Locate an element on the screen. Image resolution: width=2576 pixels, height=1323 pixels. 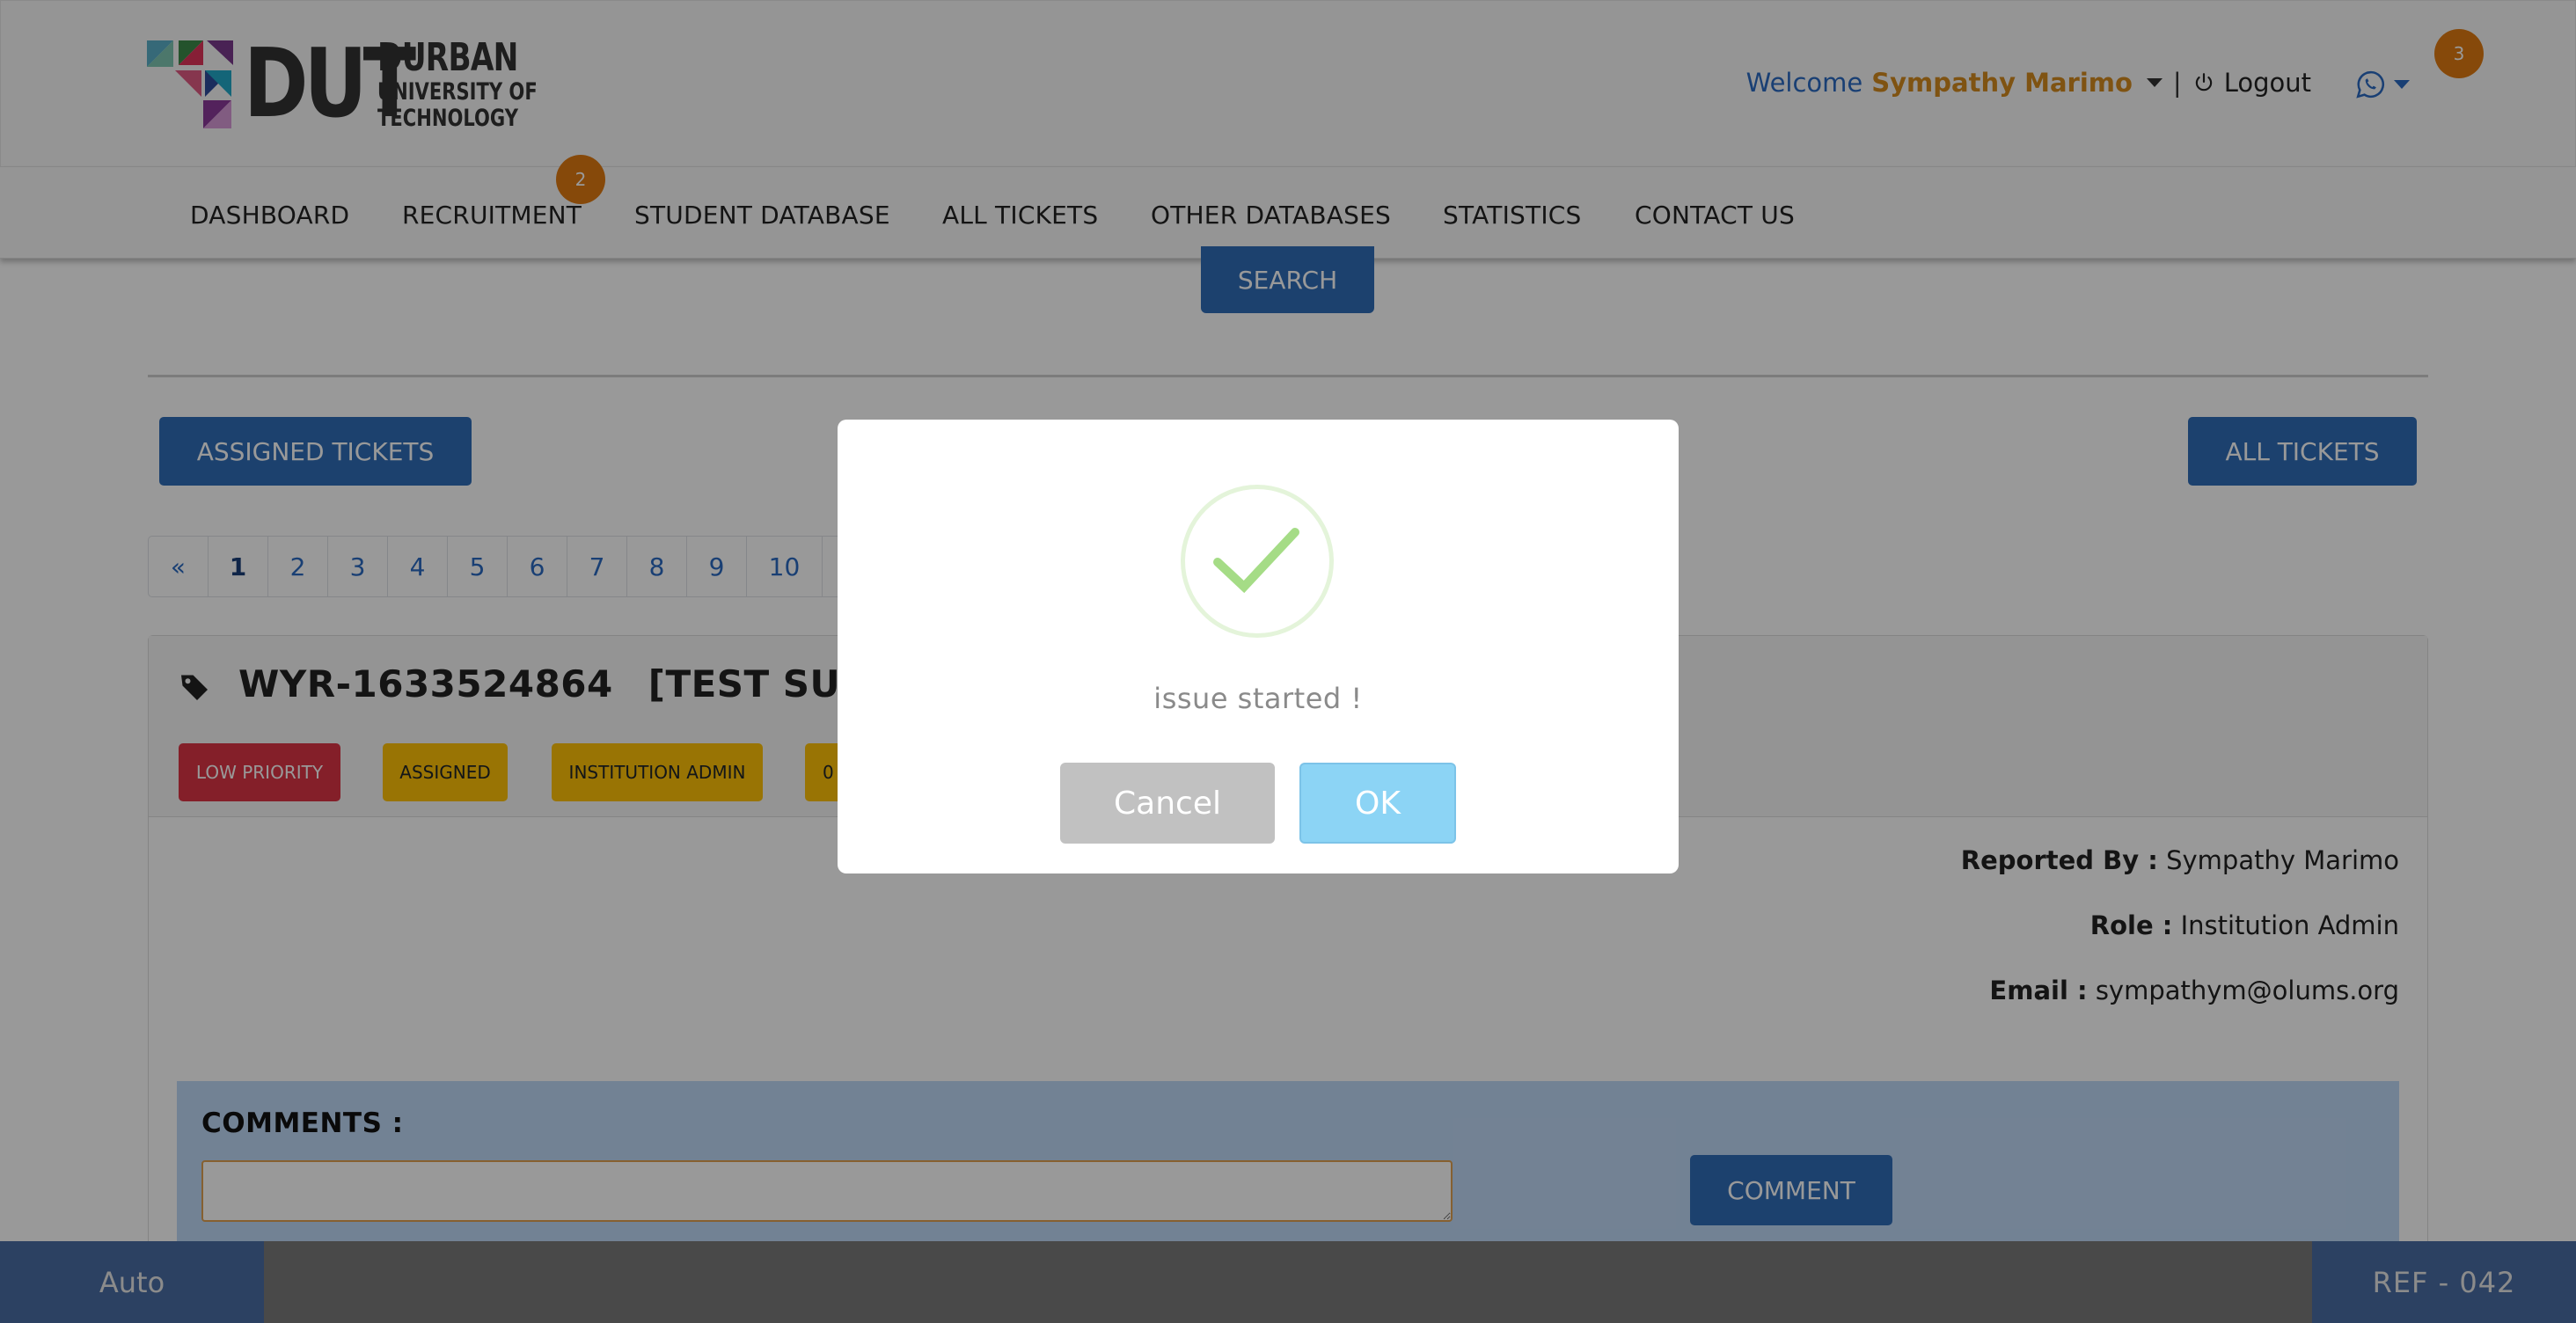
success-ring is located at coordinates (1257, 561).